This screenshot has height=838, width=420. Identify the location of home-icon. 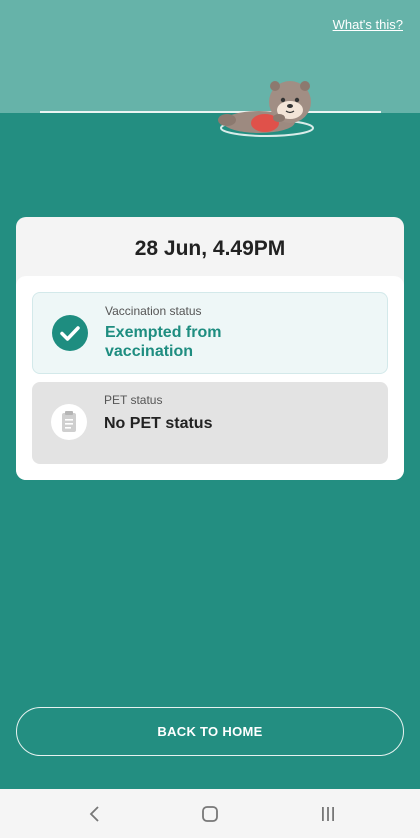
(210, 814).